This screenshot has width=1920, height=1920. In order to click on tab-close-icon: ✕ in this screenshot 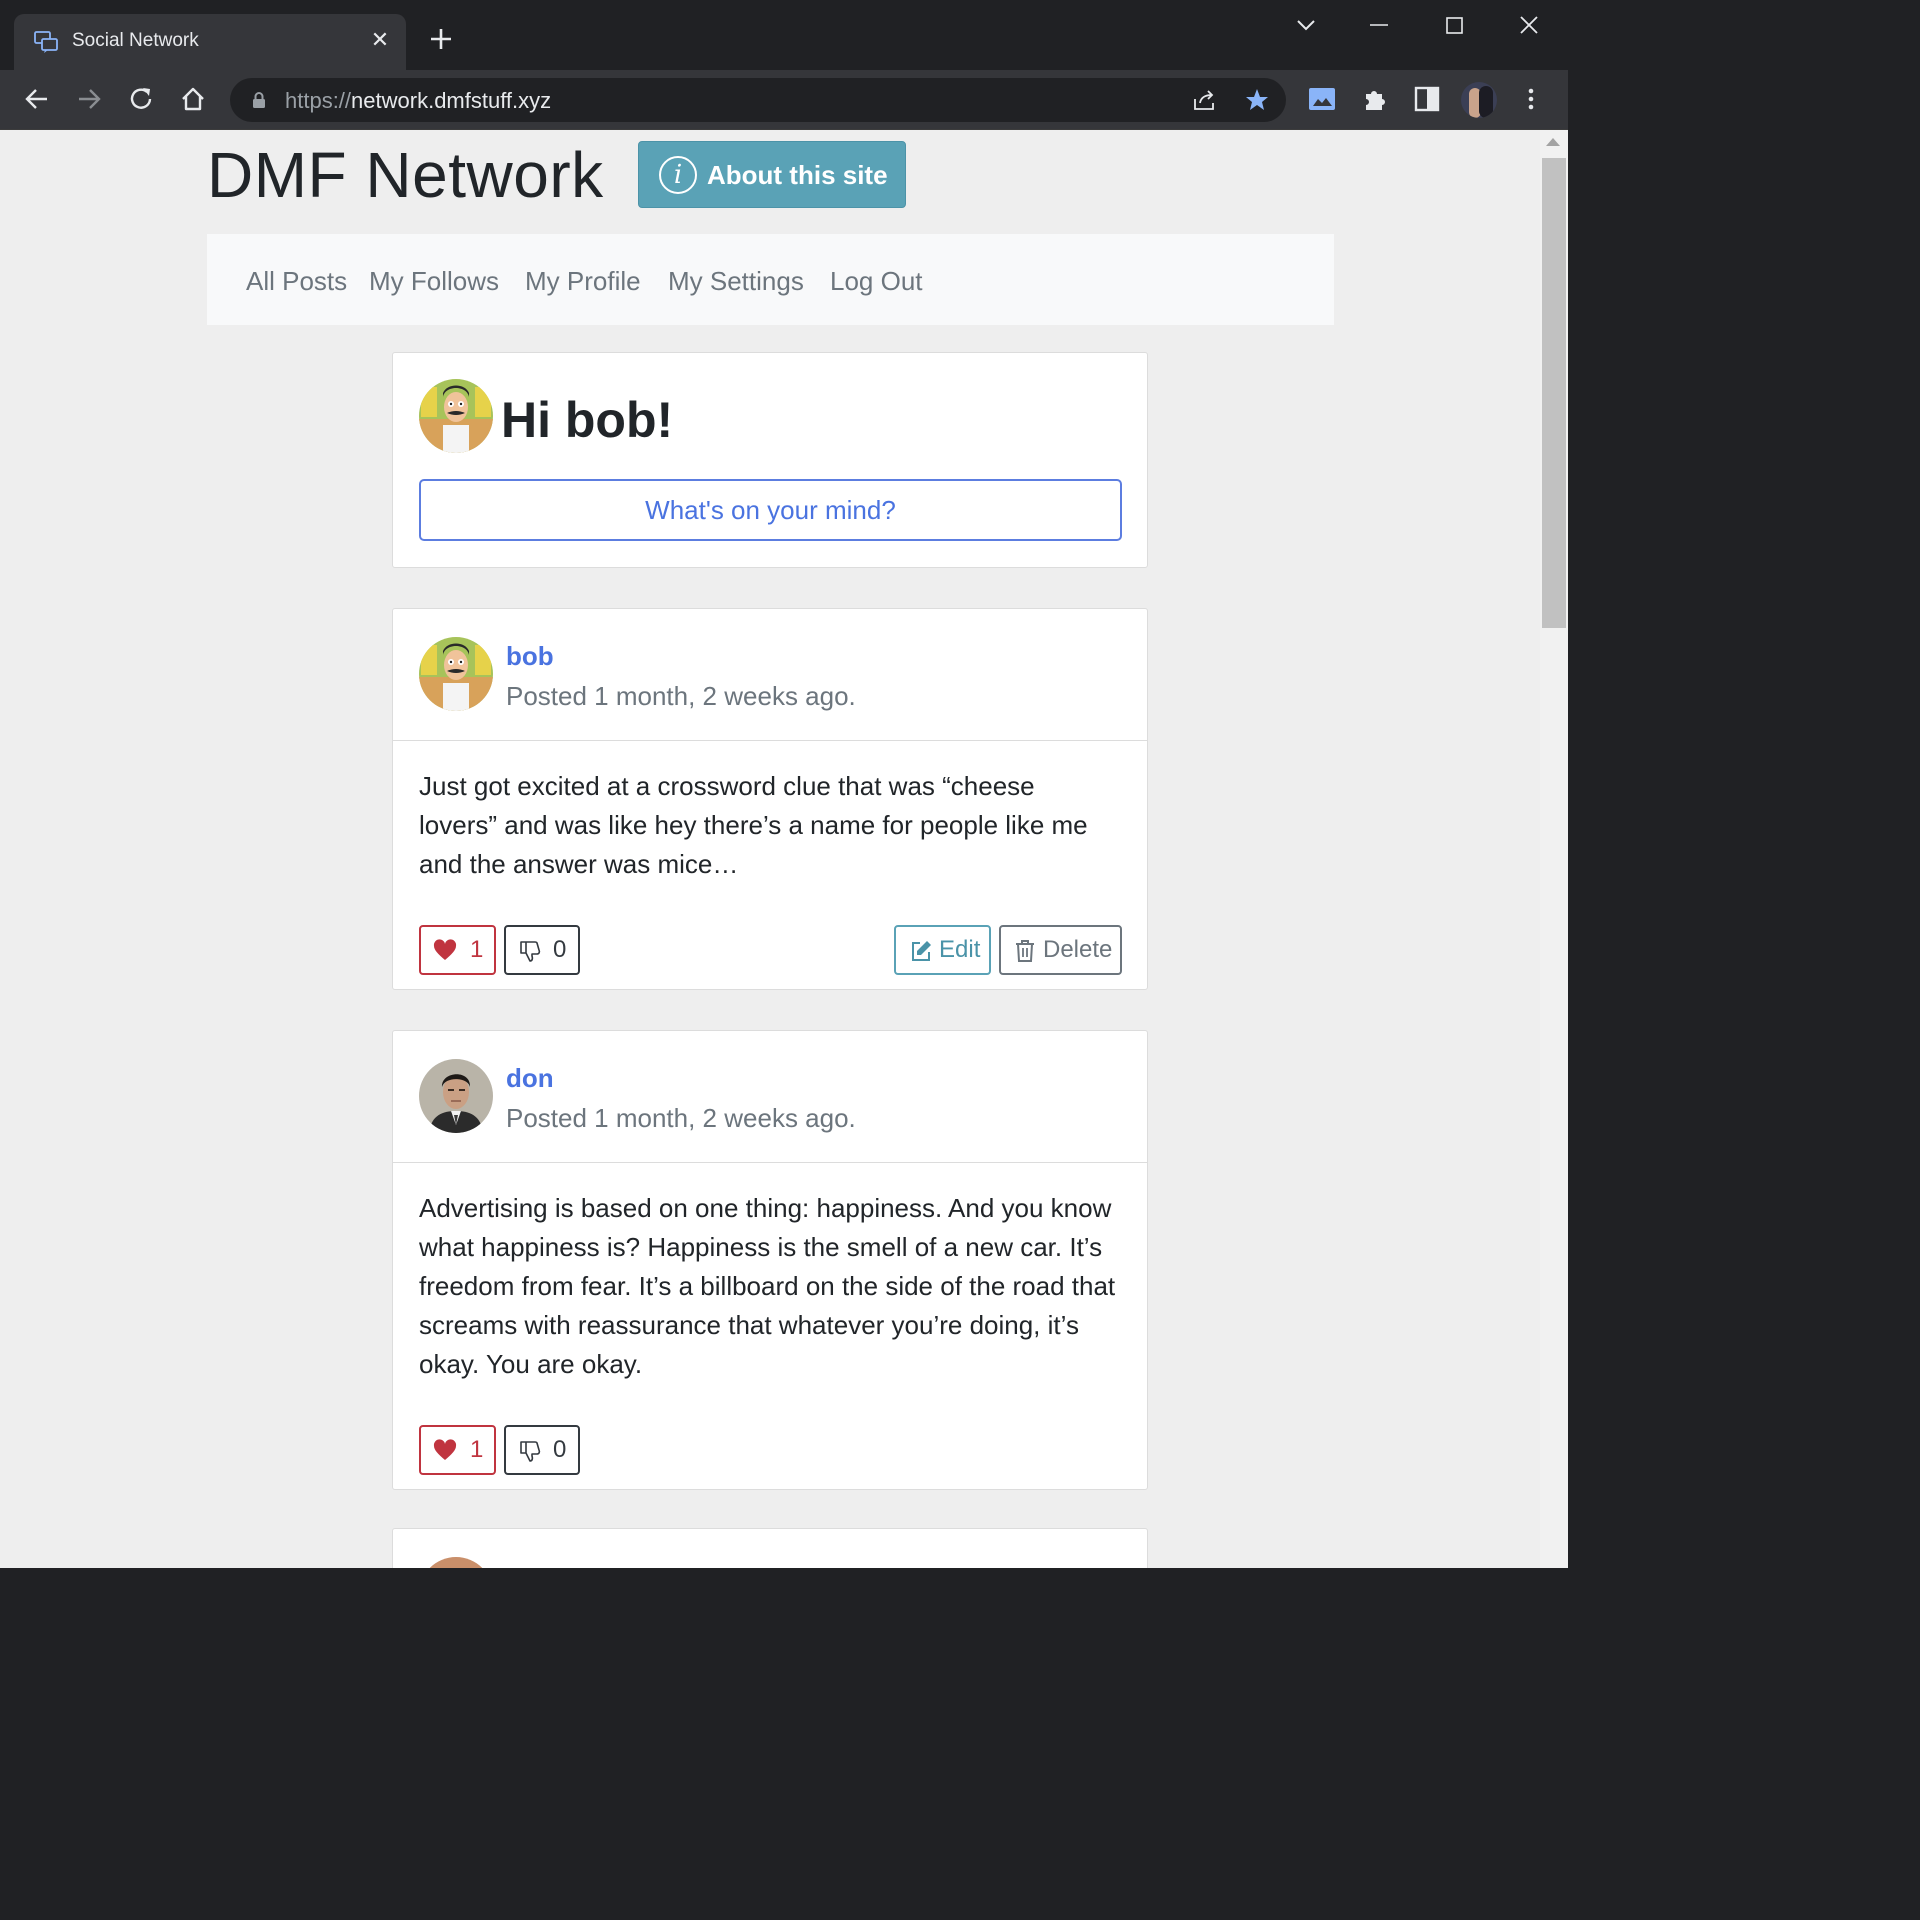, I will do `click(380, 40)`.